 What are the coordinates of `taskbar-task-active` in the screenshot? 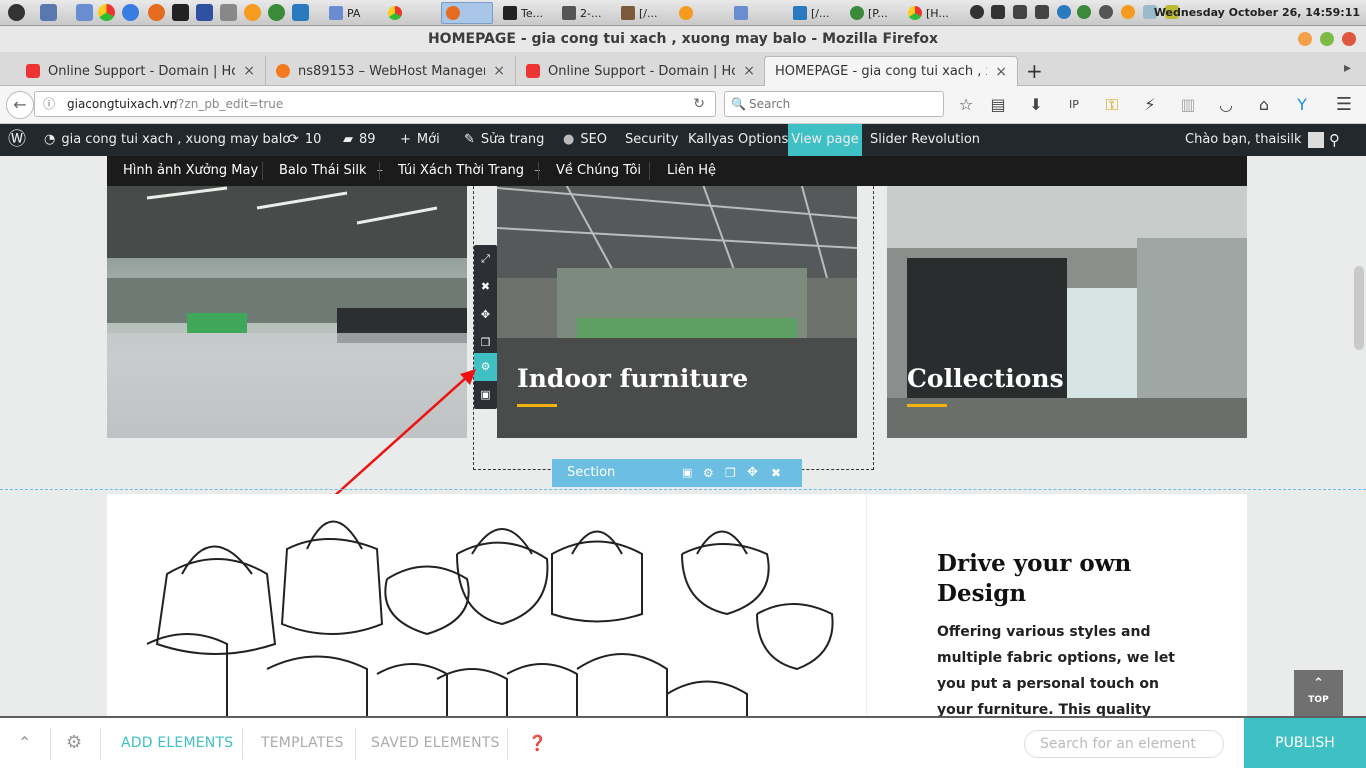 It's located at (467, 13).